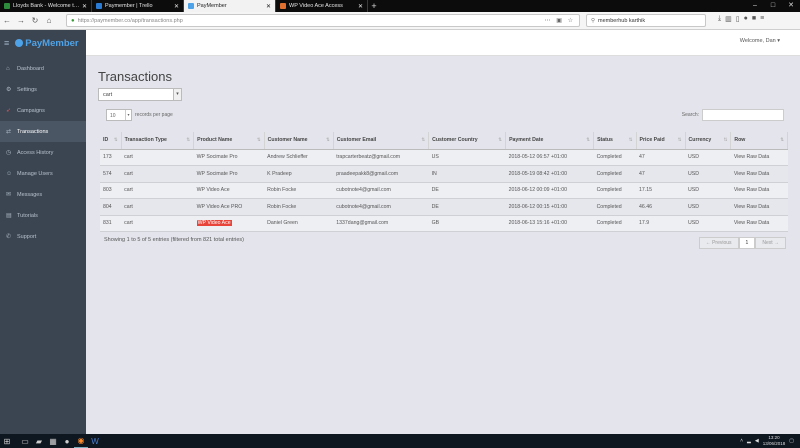 The width and height of the screenshot is (800, 448). I want to click on cell-value: DE, so click(435, 190).